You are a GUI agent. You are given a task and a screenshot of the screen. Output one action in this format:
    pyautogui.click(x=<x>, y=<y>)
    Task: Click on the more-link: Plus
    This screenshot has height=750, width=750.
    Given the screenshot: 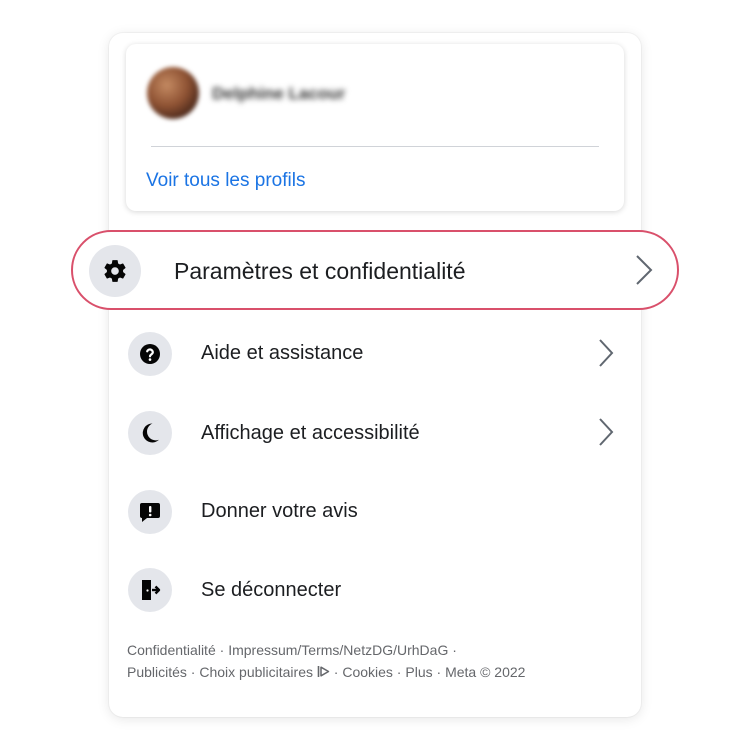 What is the action you would take?
    pyautogui.click(x=418, y=672)
    